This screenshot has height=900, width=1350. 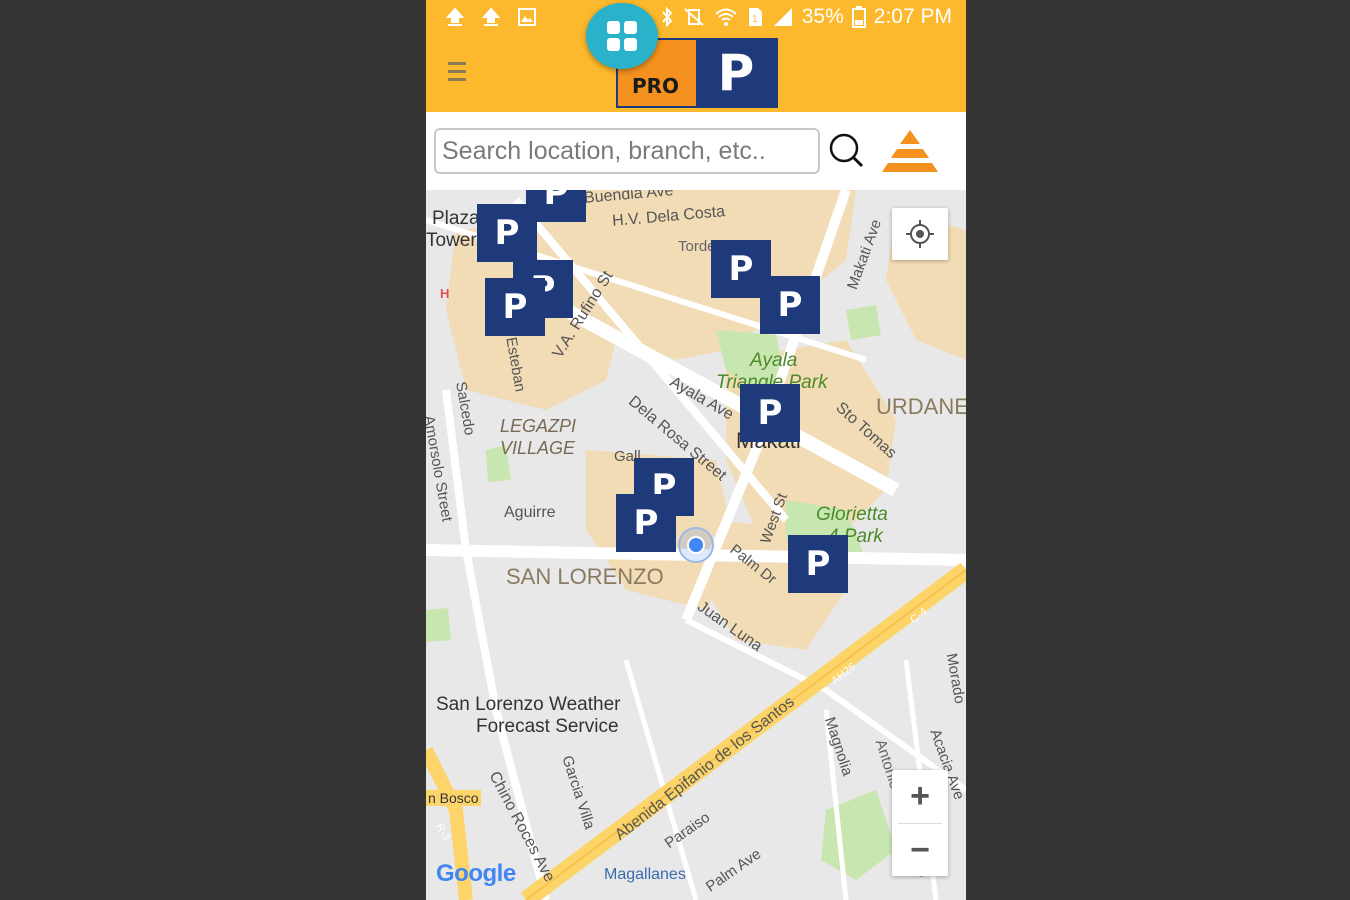 What do you see at coordinates (921, 406) in the screenshot?
I see `district-label: URDANE` at bounding box center [921, 406].